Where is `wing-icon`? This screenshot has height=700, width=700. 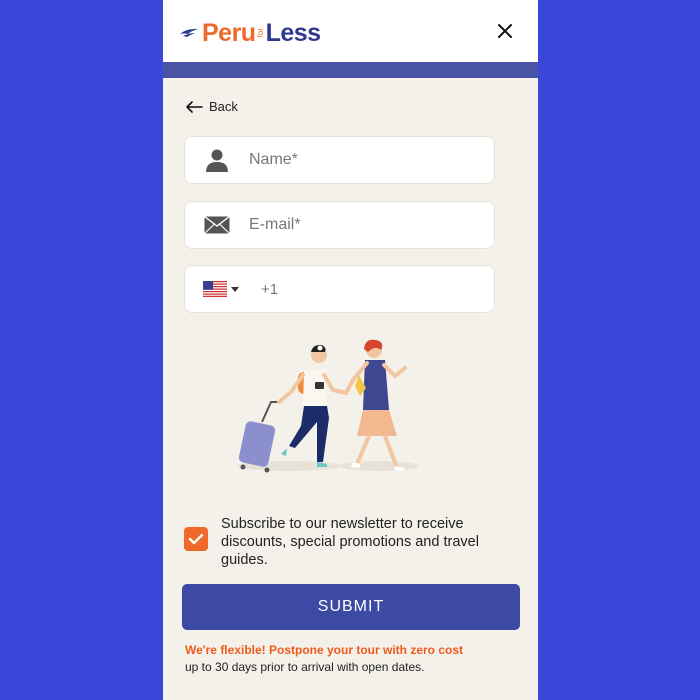 wing-icon is located at coordinates (189, 32).